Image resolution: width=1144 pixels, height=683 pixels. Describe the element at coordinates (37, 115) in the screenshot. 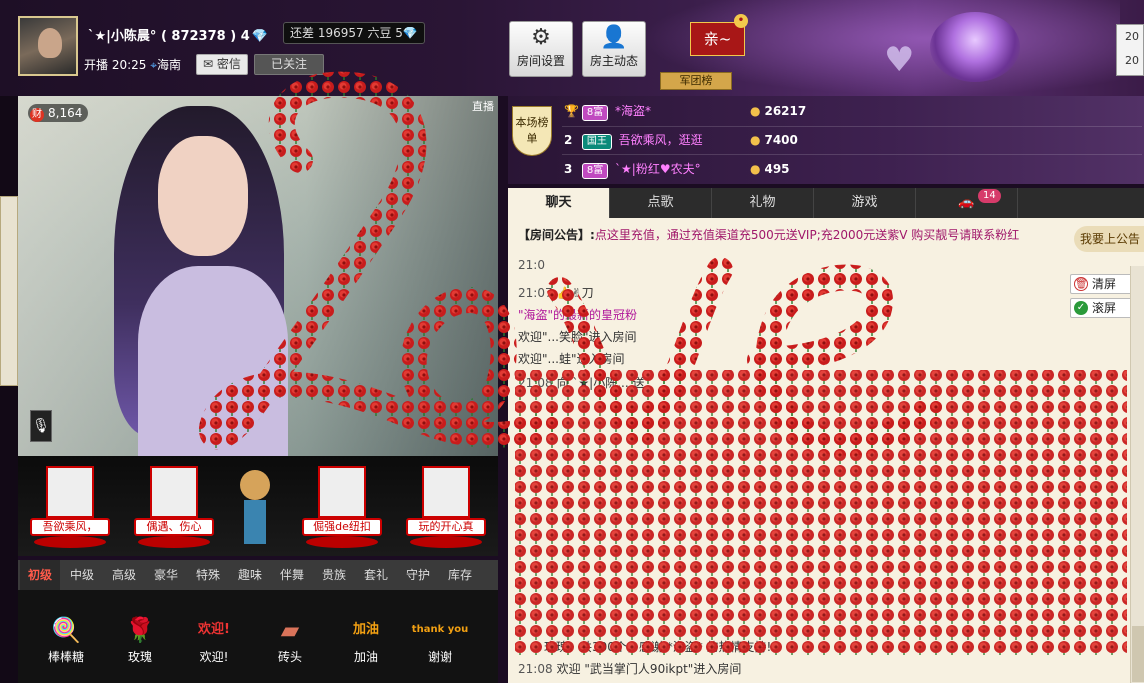

I see `wealth-icon: 财` at that location.